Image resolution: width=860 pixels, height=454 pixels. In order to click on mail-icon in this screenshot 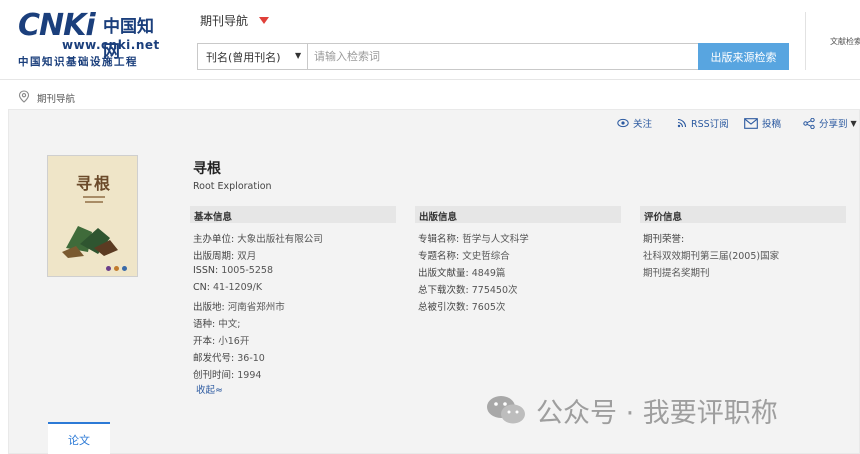, I will do `click(751, 123)`.